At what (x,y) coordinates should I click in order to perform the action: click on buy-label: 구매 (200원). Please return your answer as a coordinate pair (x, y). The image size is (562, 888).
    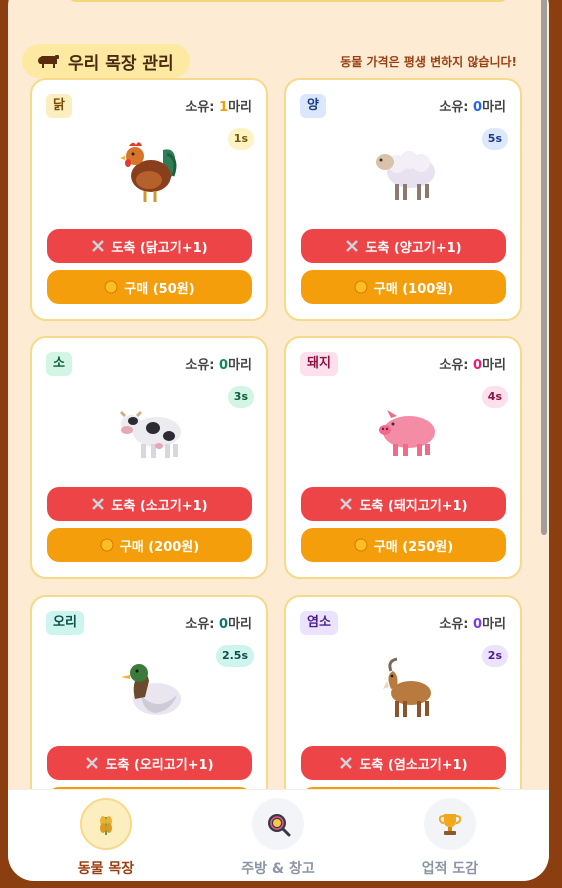
    Looking at the image, I should click on (159, 547).